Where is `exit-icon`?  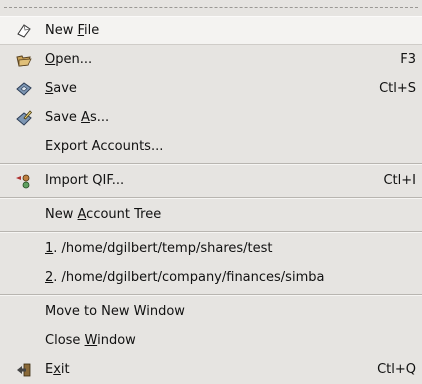 exit-icon is located at coordinates (24, 370).